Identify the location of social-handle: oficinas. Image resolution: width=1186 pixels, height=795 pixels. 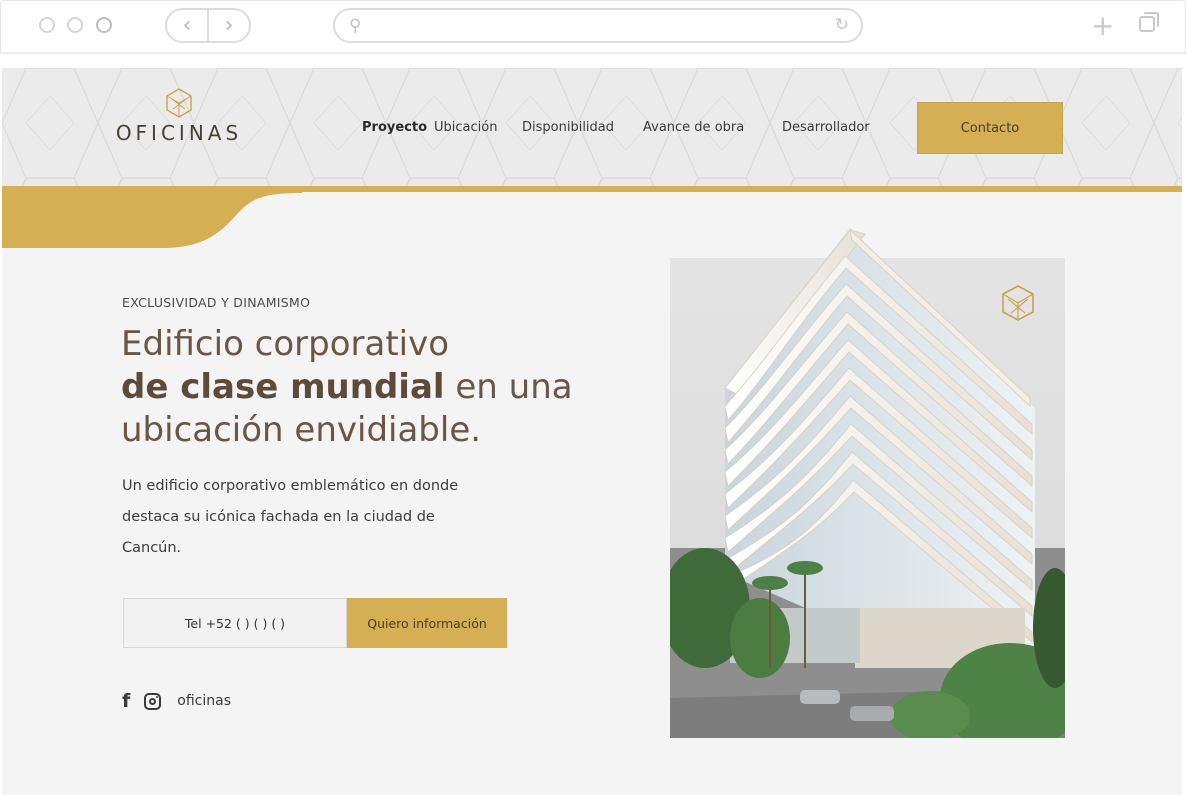
(204, 701).